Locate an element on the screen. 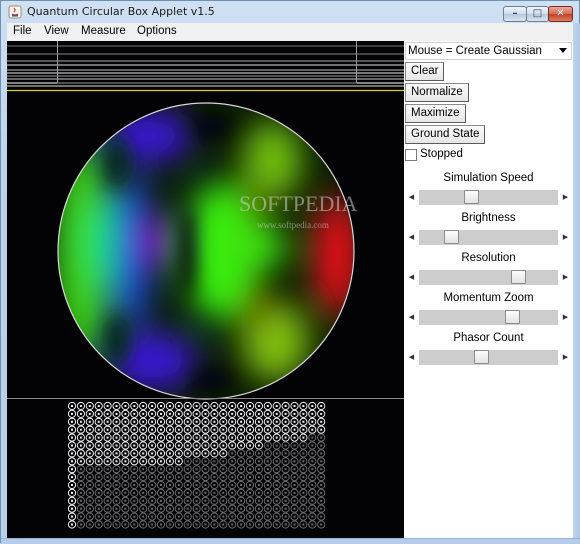 Image resolution: width=580 pixels, height=544 pixels. close-button: ✕ is located at coordinates (560, 14).